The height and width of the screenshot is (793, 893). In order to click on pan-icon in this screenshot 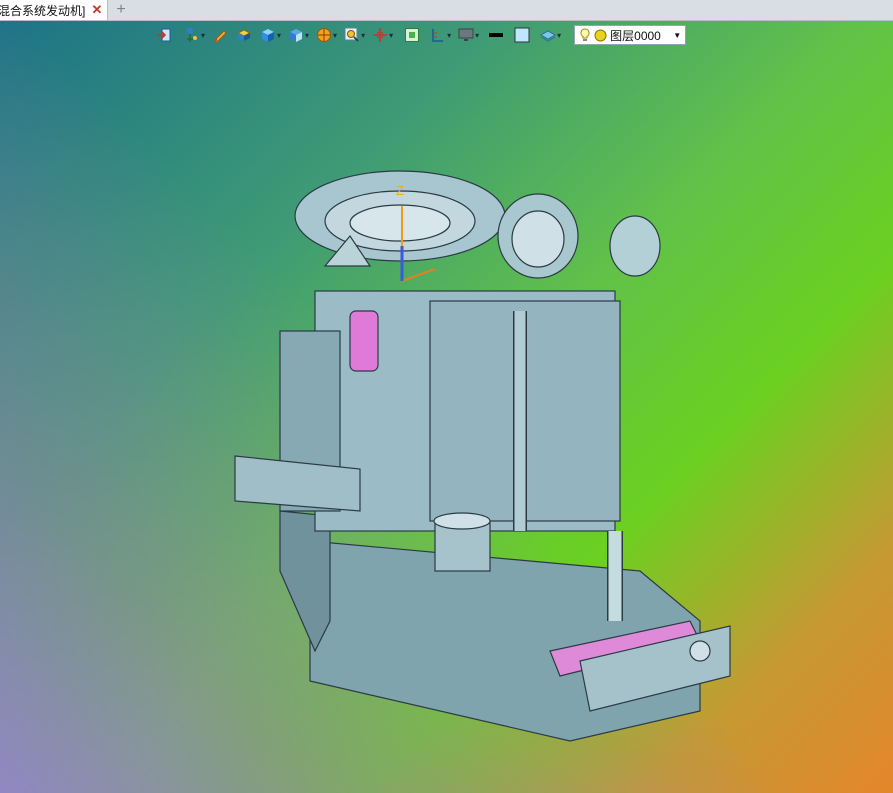, I will do `click(380, 35)`.